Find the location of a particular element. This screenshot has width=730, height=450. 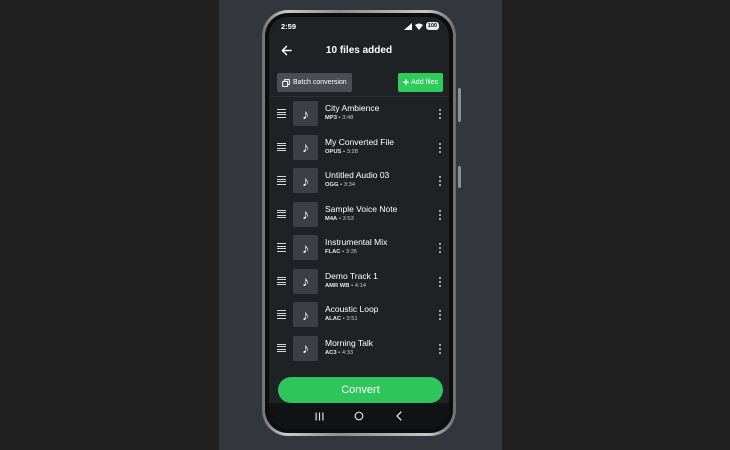

page-title: 10 files added is located at coordinates (359, 50).